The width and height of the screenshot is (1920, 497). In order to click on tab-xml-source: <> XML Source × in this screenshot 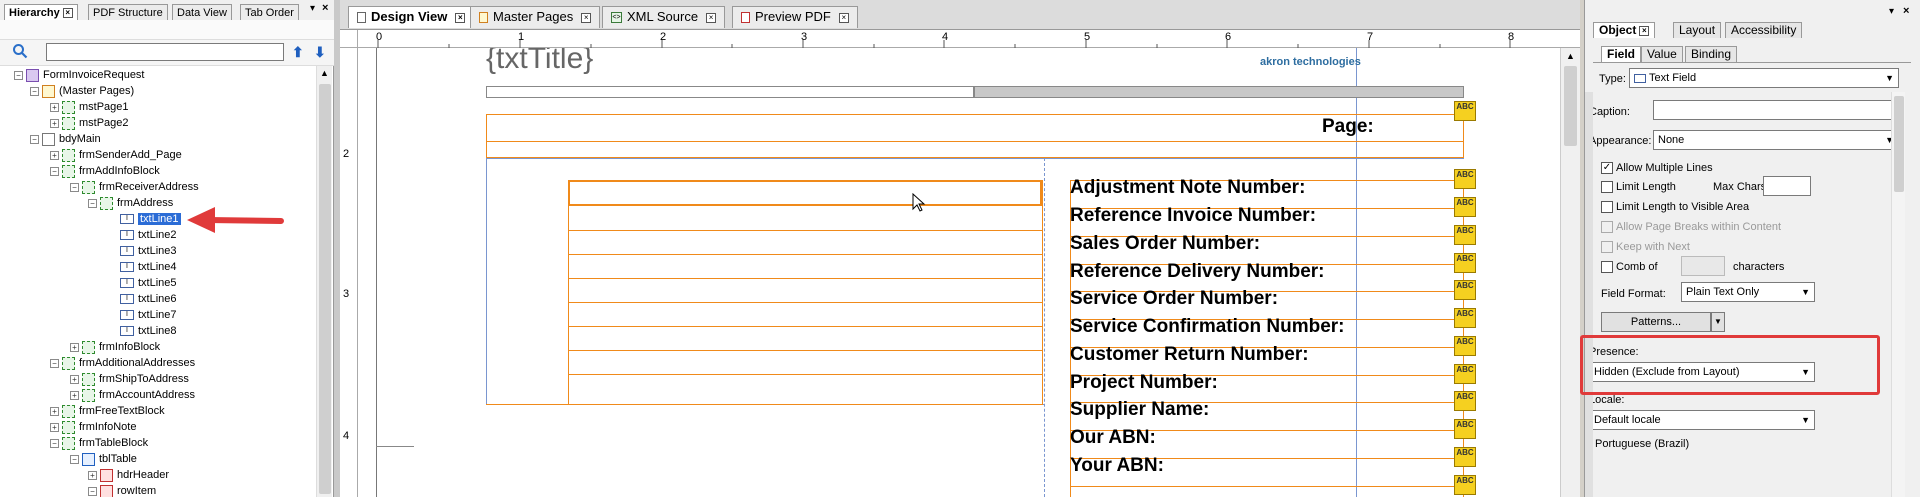, I will do `click(664, 17)`.